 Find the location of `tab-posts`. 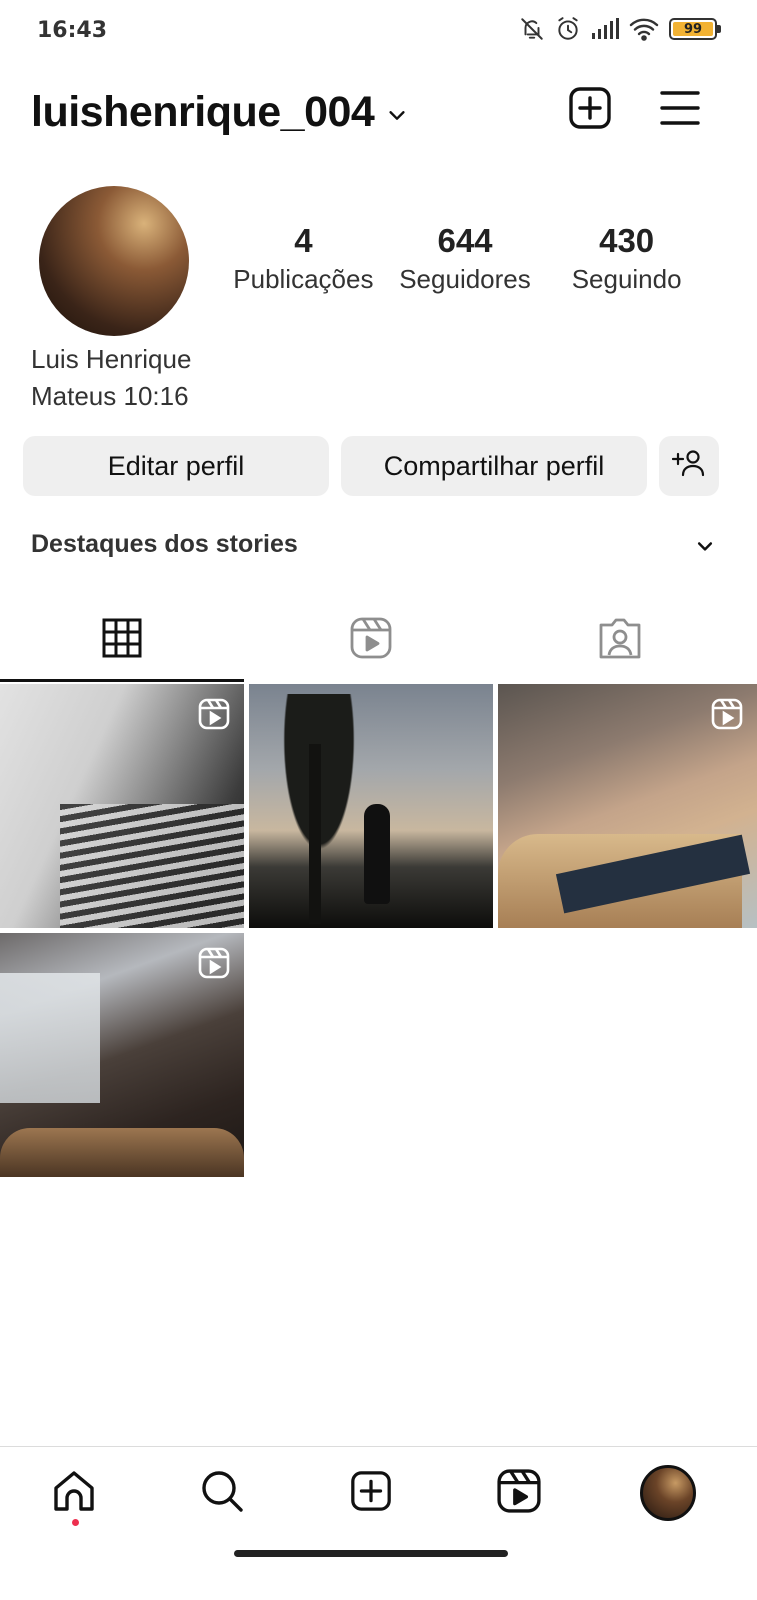

tab-posts is located at coordinates (122, 640).